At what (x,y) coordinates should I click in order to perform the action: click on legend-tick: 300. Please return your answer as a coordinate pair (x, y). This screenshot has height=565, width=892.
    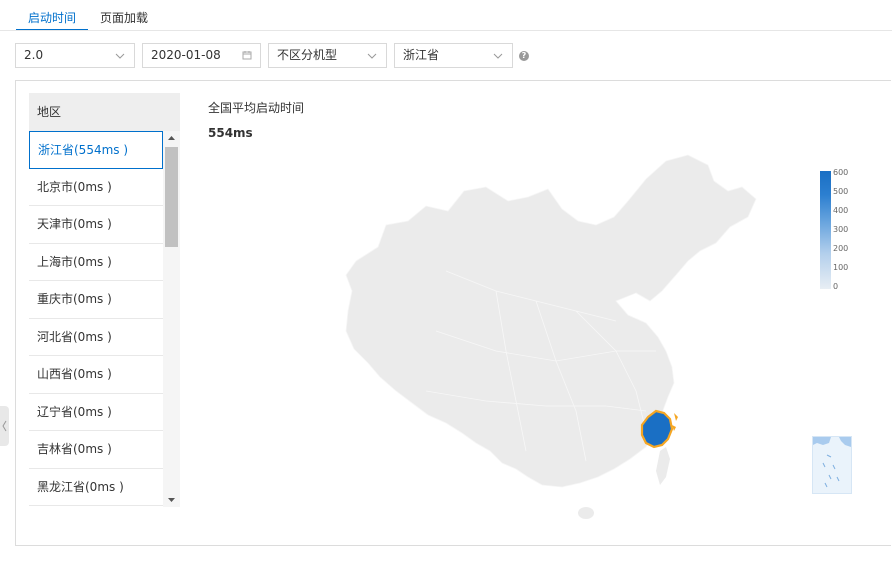
    Looking at the image, I should click on (841, 229).